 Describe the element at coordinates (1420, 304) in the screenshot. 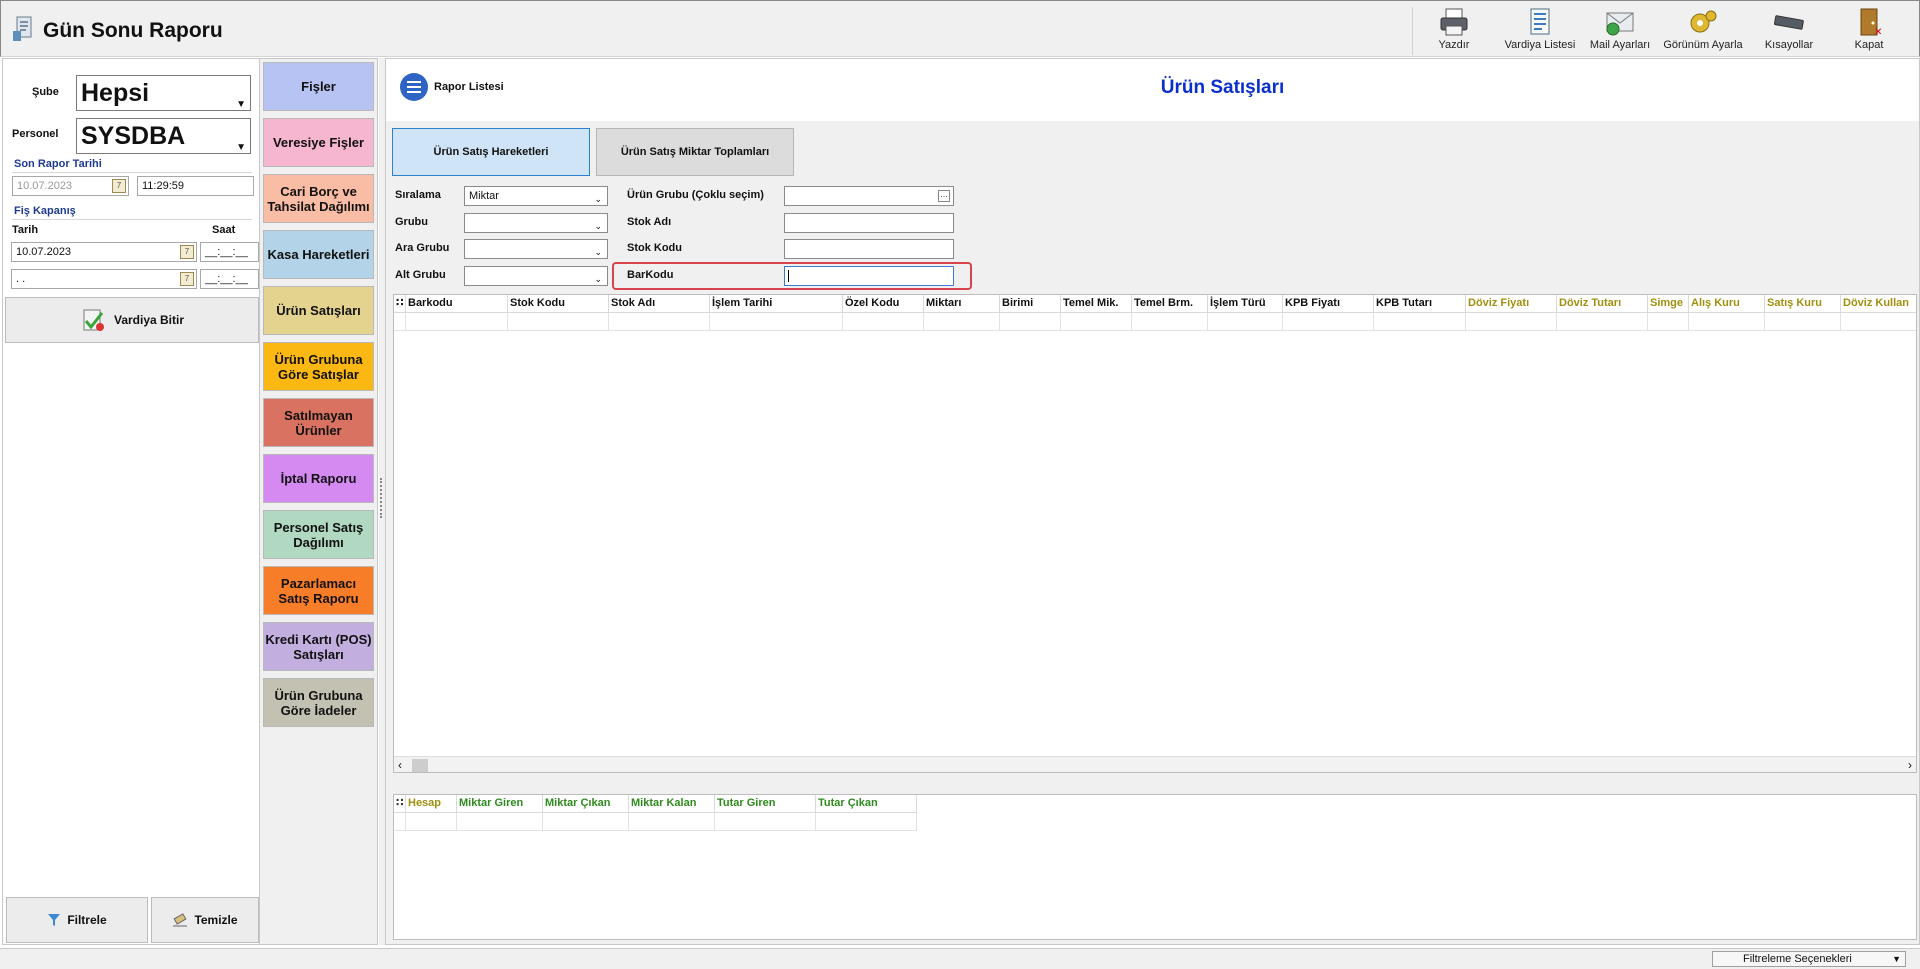

I see `col-kpb-amount: KPB Tutarı` at that location.